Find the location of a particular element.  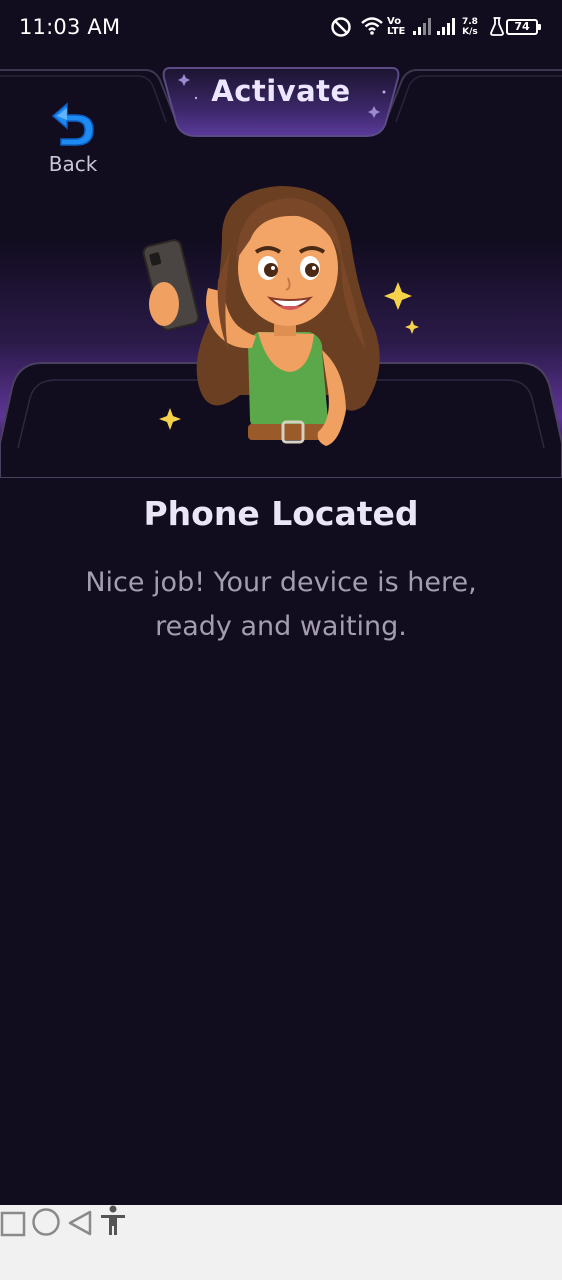

back-triangle-icon is located at coordinates (80, 1223).